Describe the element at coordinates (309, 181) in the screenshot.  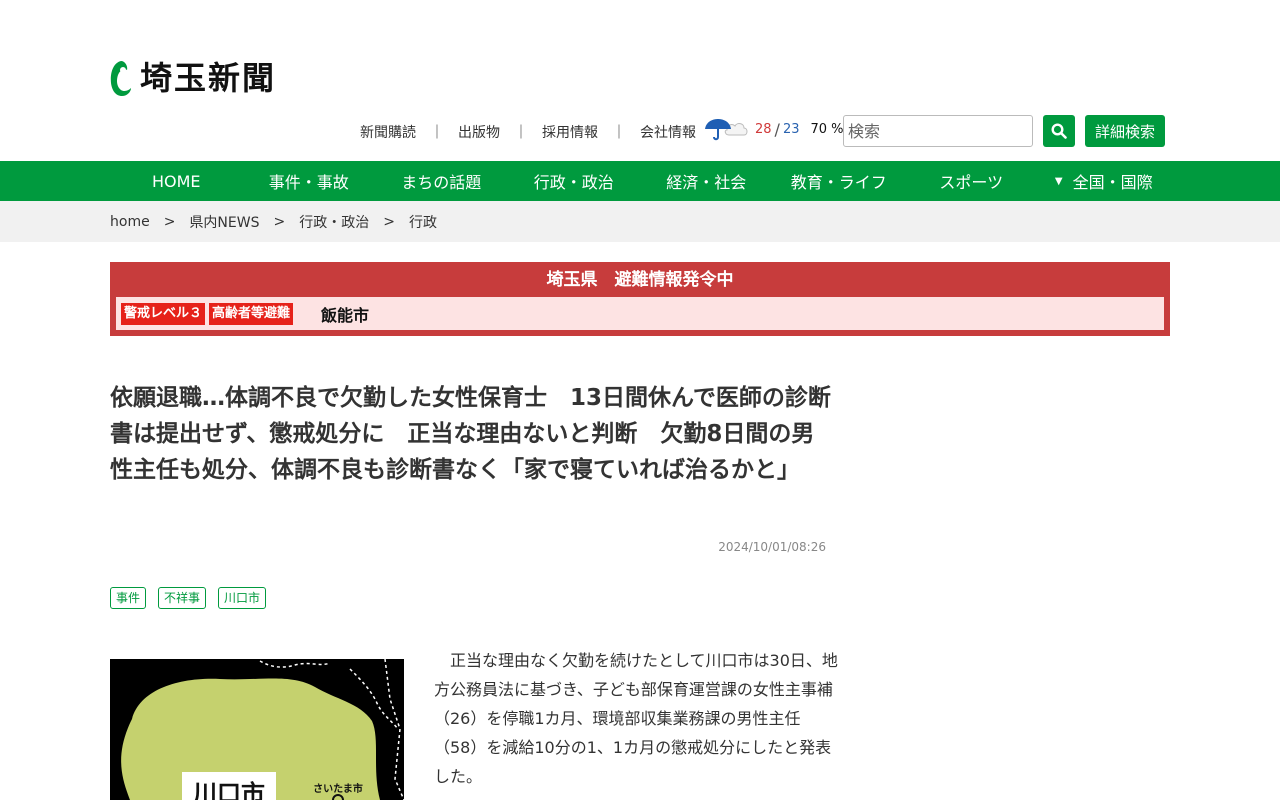
I see `nav-item-incidents: 事件・事故` at that location.